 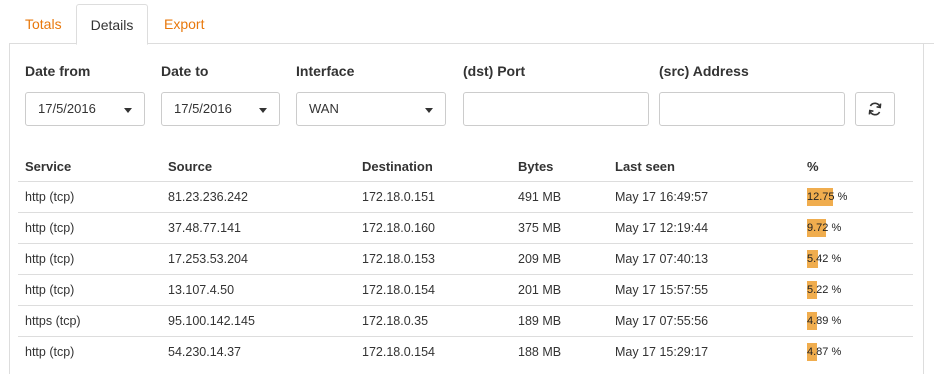 What do you see at coordinates (325, 71) in the screenshot?
I see `interface-label: Interface` at bounding box center [325, 71].